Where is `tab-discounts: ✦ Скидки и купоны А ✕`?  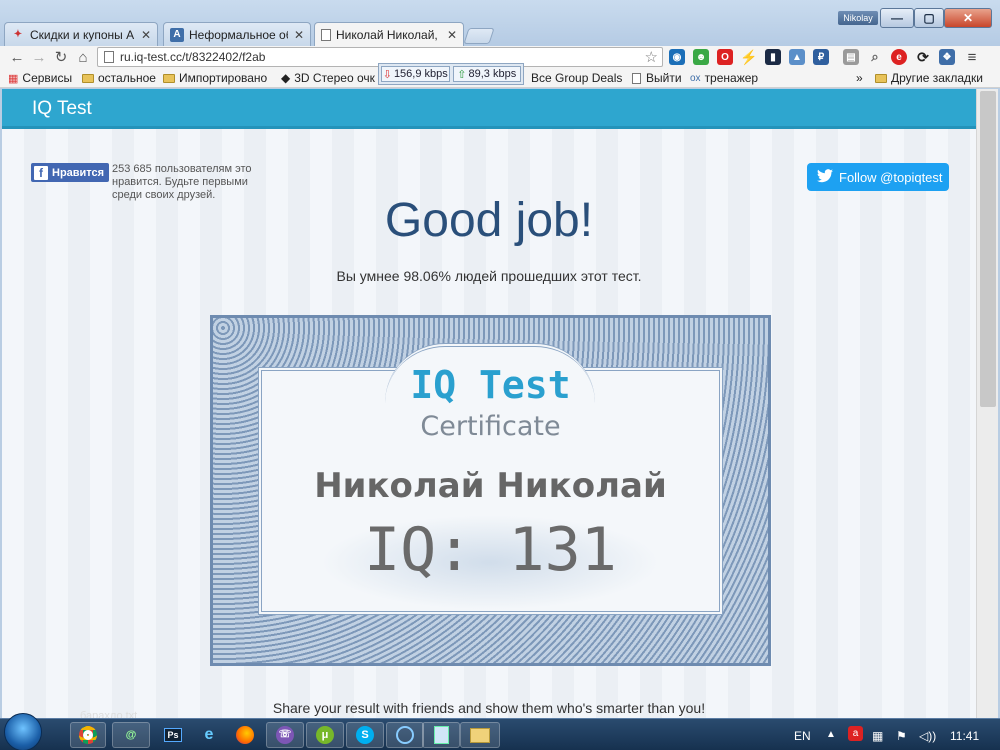
tab-discounts: ✦ Скидки и купоны А ✕ is located at coordinates (81, 34).